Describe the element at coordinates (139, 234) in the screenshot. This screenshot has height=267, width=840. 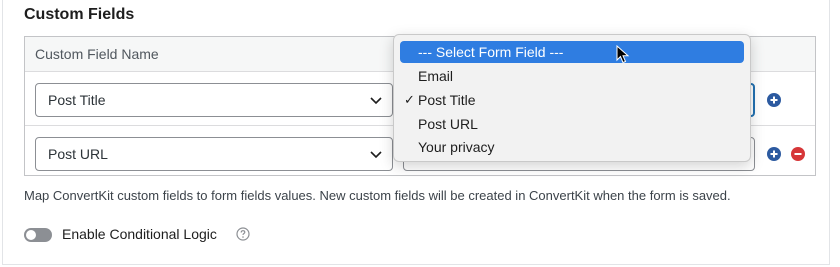
I see `conditional-logic-label: Enable Conditional Logic` at that location.